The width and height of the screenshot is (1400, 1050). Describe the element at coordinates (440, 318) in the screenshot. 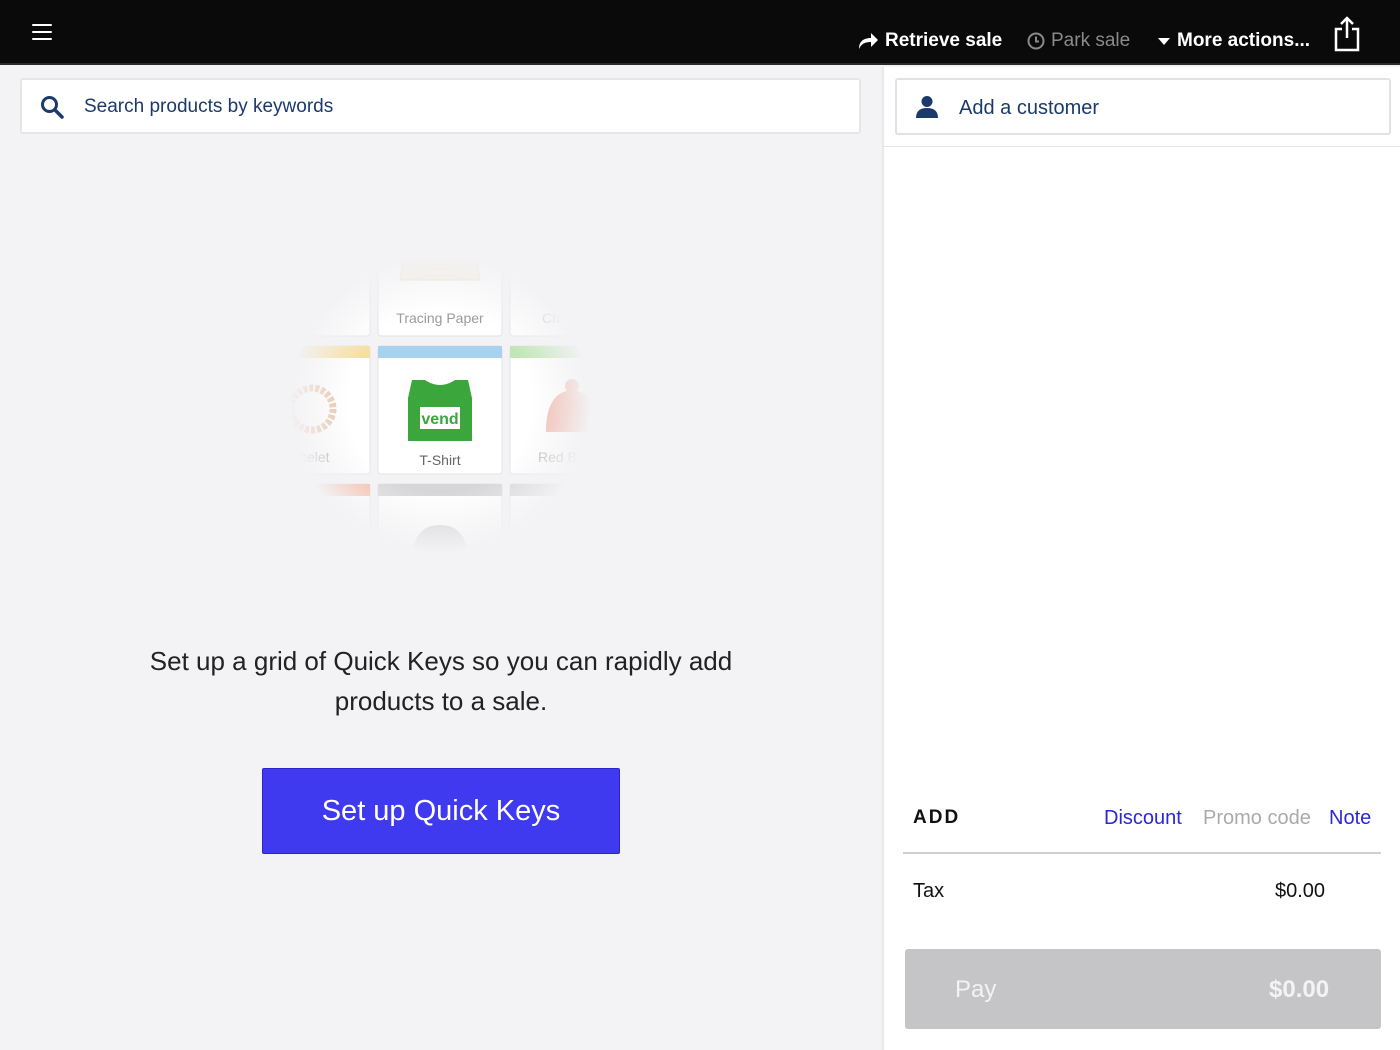

I see `tile-label-tracing-paper: Tracing Paper` at that location.